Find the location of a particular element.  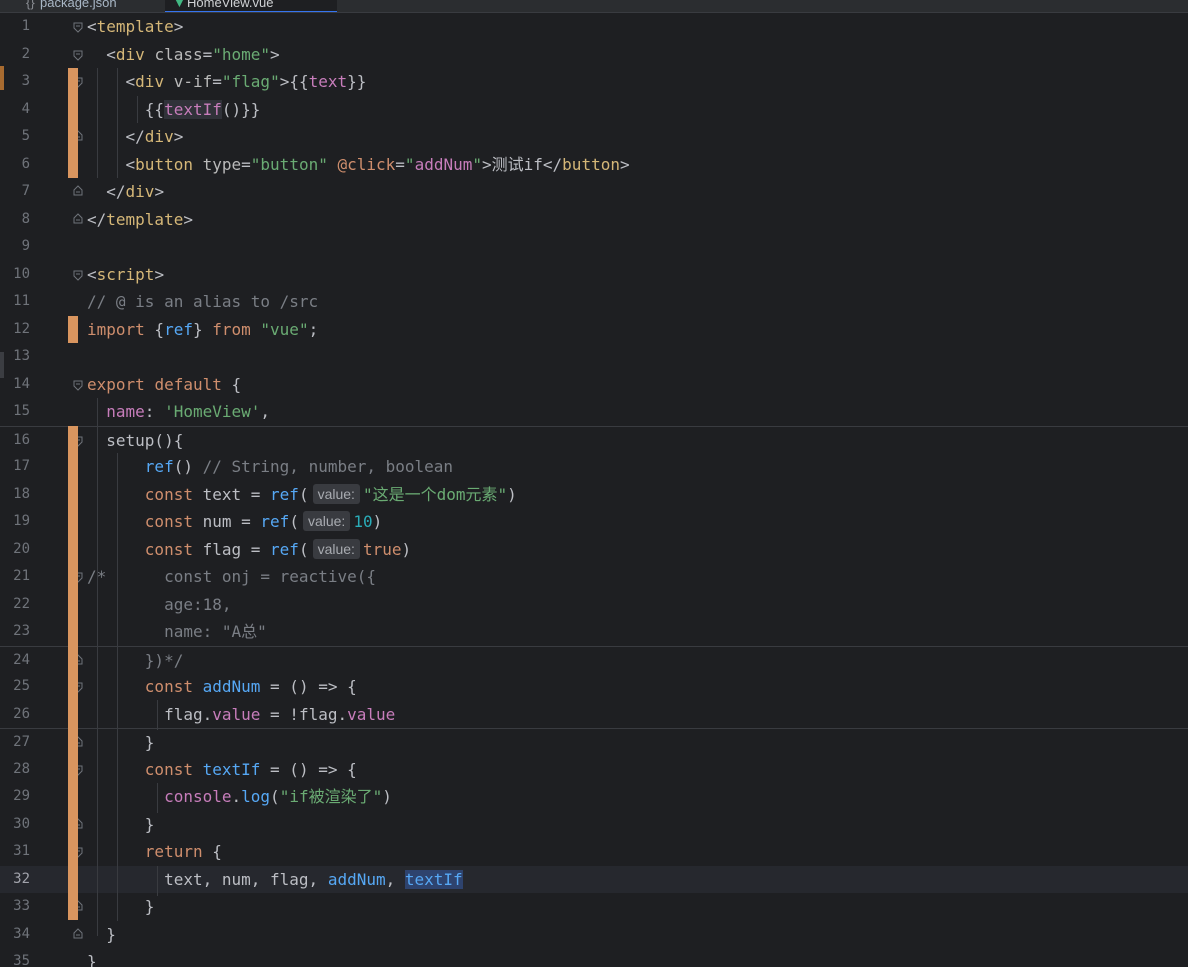

line-number: 33 is located at coordinates (15, 907).